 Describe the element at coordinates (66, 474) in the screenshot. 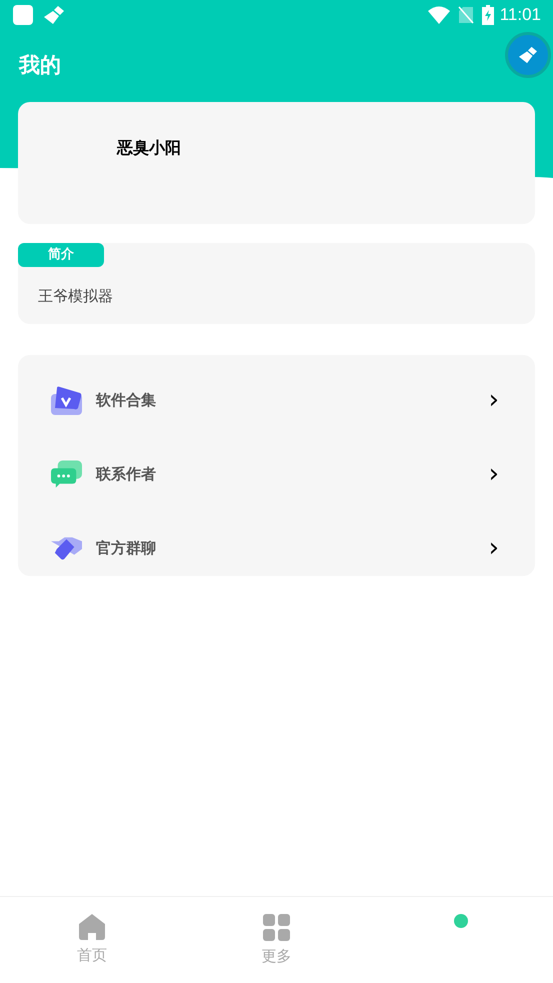

I see `chat-bubbles-icon` at that location.